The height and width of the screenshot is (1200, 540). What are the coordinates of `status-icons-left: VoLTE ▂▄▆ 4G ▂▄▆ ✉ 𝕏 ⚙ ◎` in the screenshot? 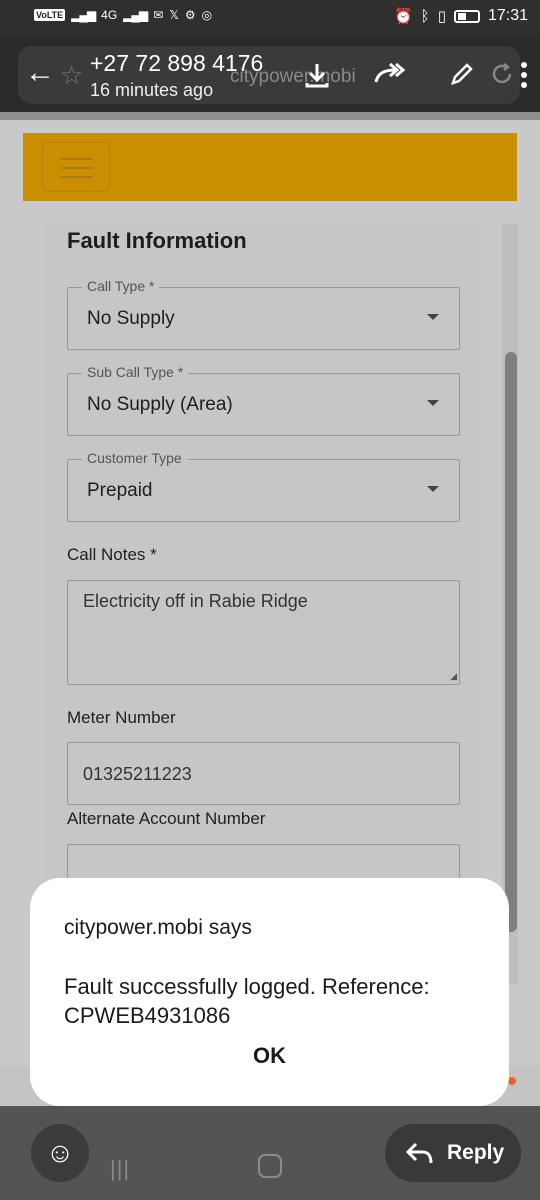 It's located at (123, 15).